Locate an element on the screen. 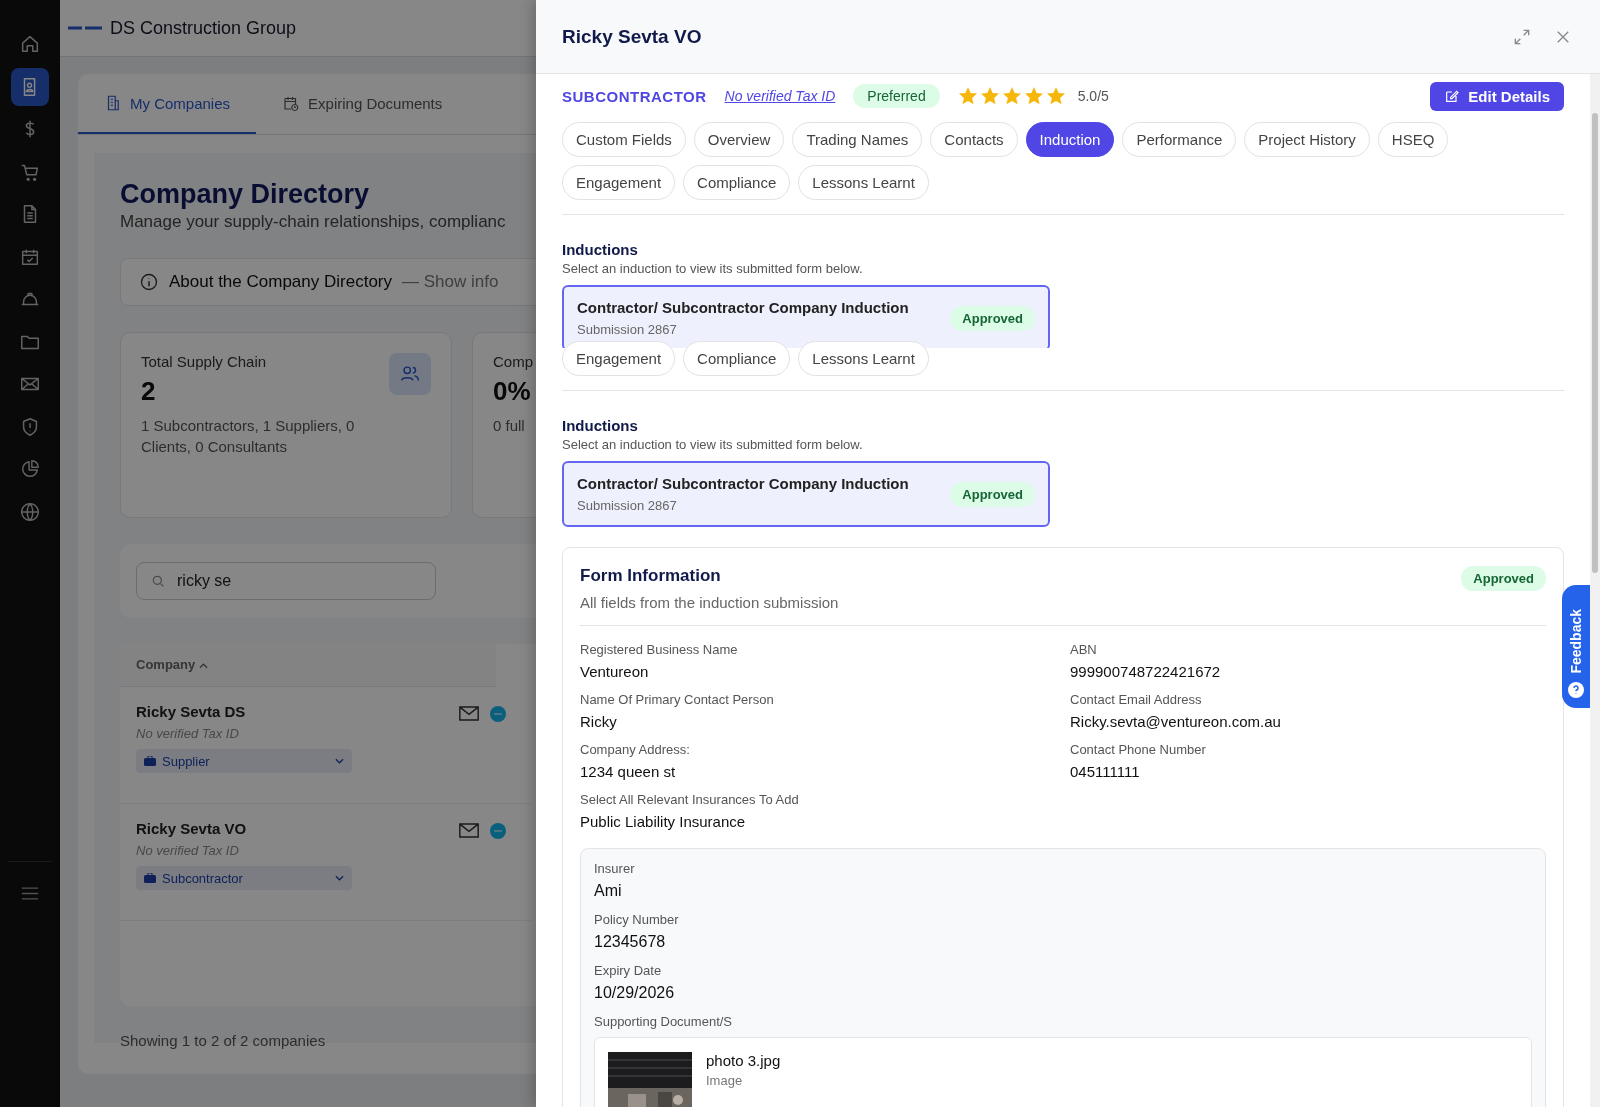  section-tab: Contacts is located at coordinates (974, 139).